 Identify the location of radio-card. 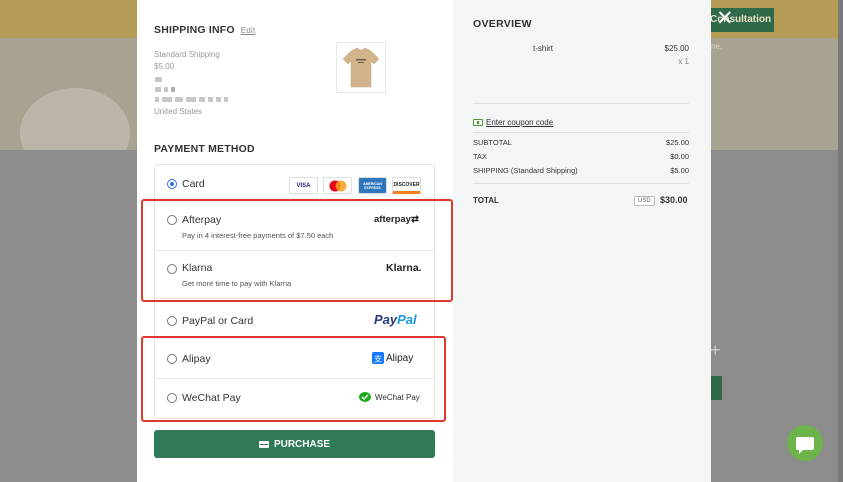
(172, 184).